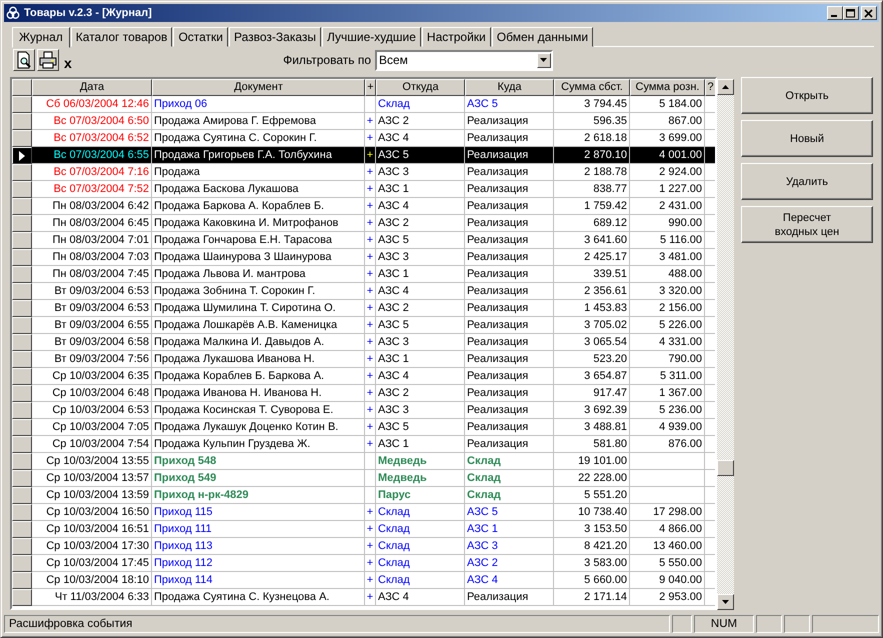  What do you see at coordinates (275, 37) in the screenshot?
I see `tab: Развоз-Заказы` at bounding box center [275, 37].